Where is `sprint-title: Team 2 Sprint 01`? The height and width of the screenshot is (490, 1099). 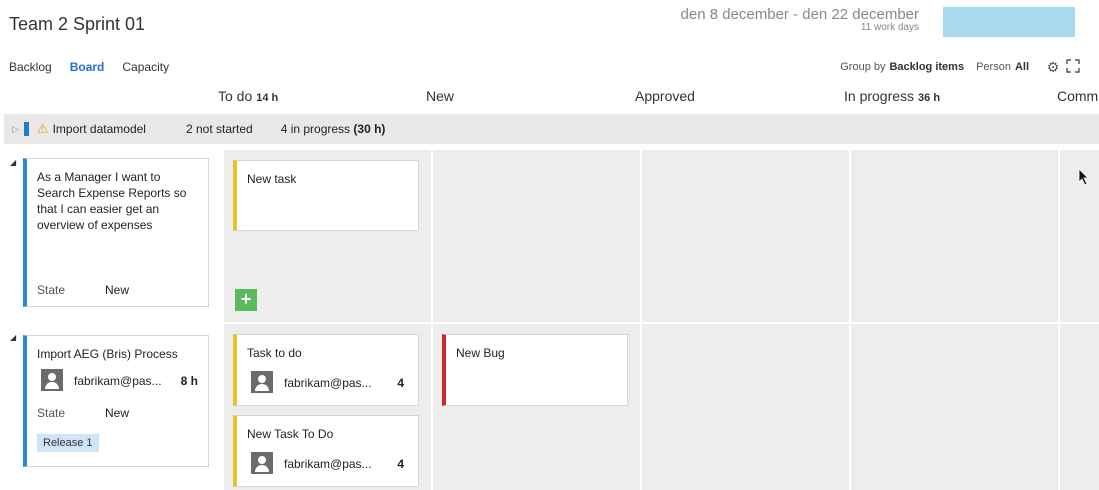 sprint-title: Team 2 Sprint 01 is located at coordinates (77, 24).